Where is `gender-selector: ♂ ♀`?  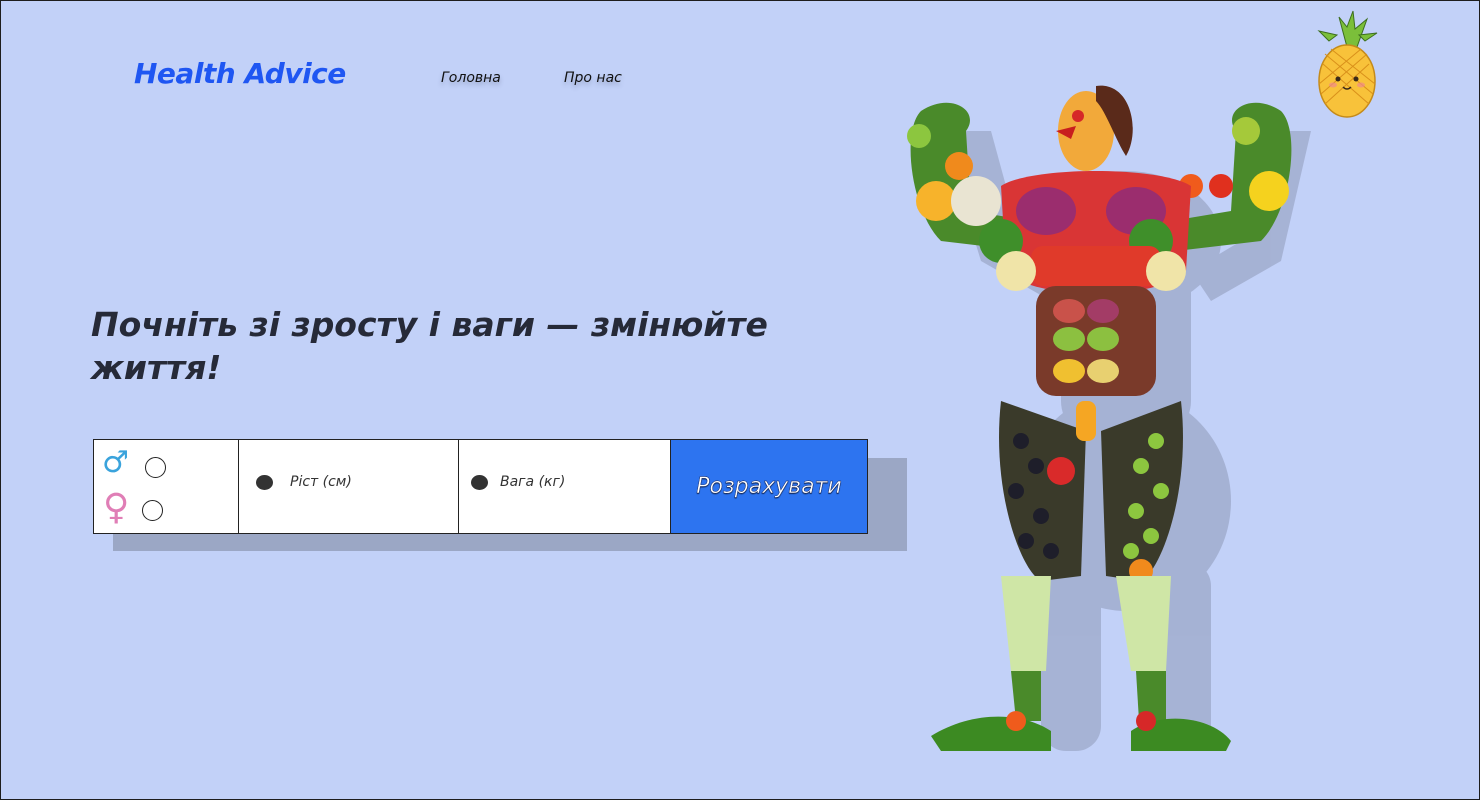 gender-selector: ♂ ♀ is located at coordinates (166, 486).